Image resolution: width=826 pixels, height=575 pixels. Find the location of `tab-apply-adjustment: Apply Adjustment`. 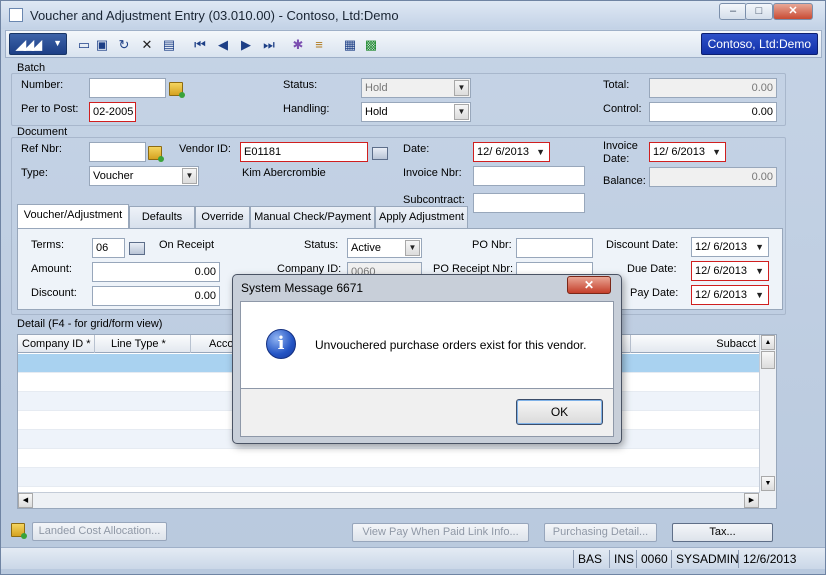

tab-apply-adjustment: Apply Adjustment is located at coordinates (421, 217).